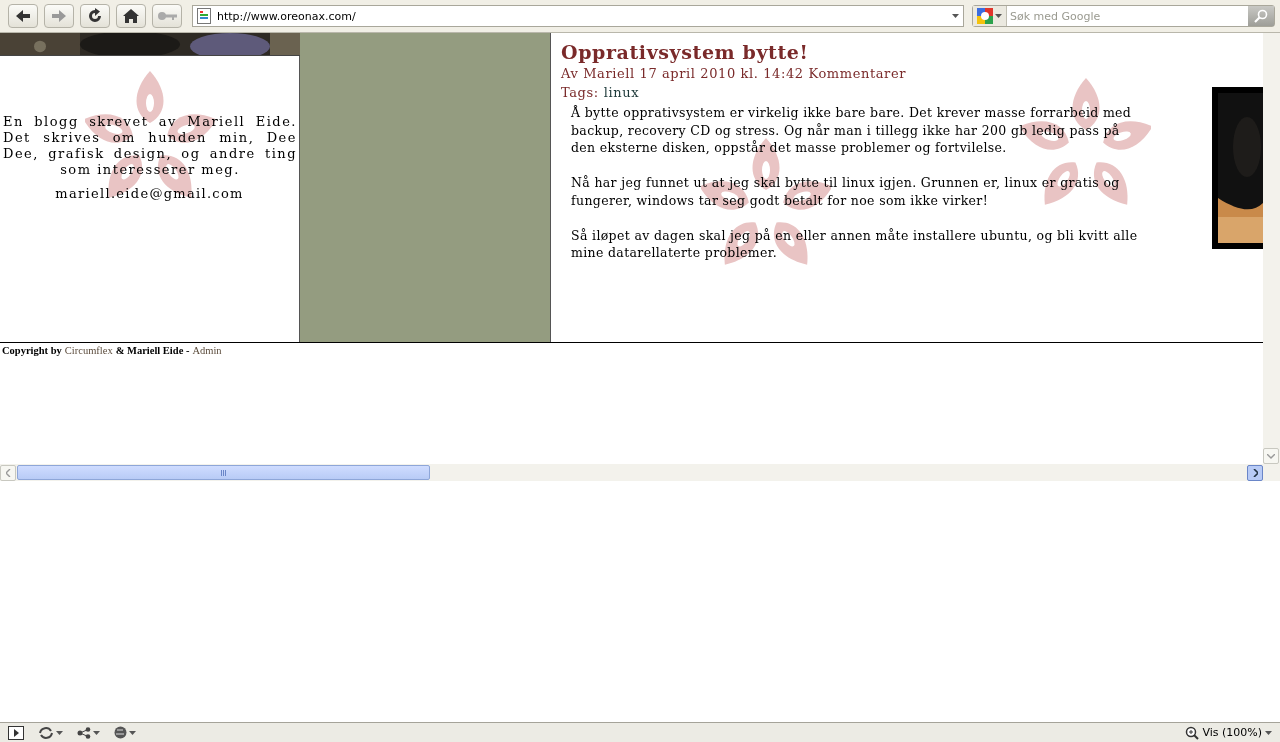 This screenshot has height=742, width=1280. I want to click on email-text: mariell.eide@gmail.com, so click(149, 193).